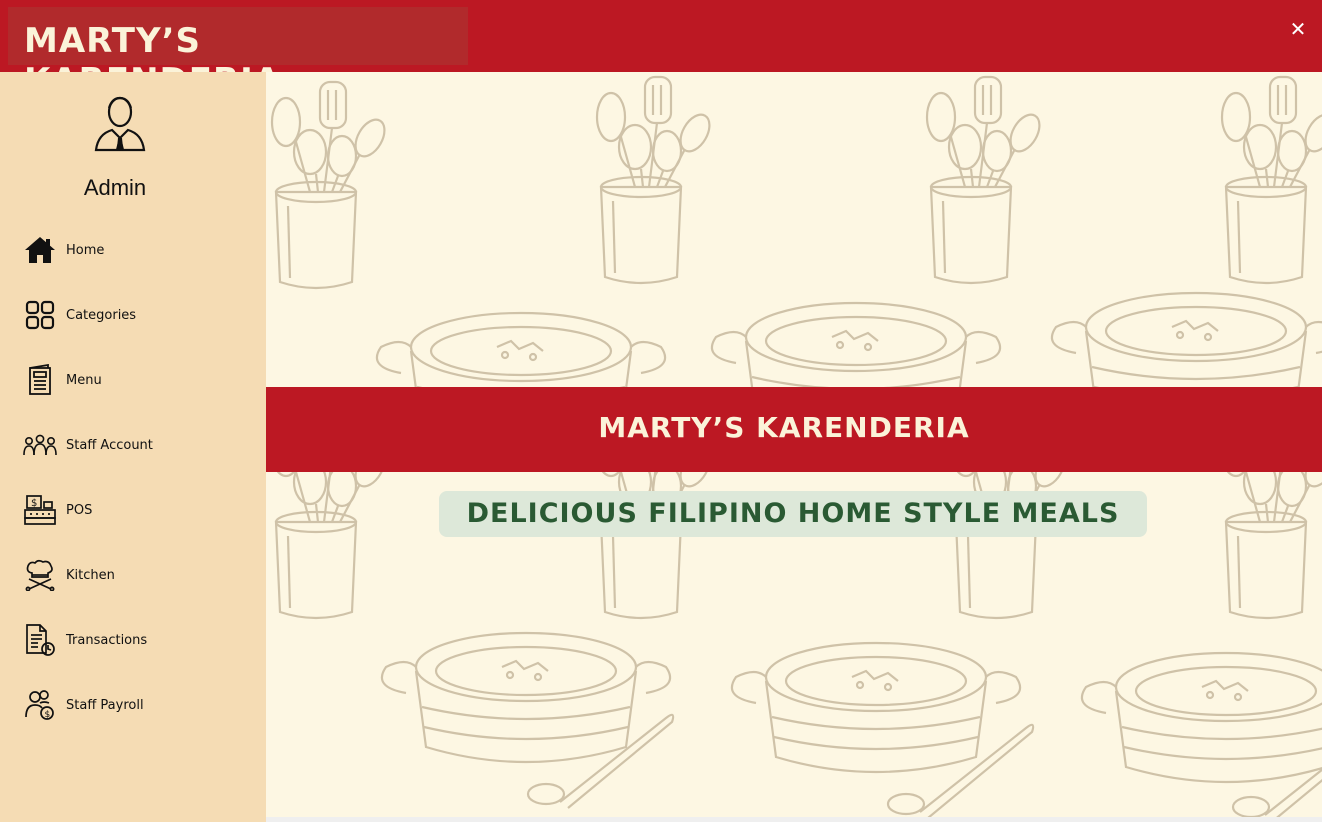 Image resolution: width=1322 pixels, height=822 pixels. What do you see at coordinates (1298, 29) in the screenshot?
I see `close-button: ✕` at bounding box center [1298, 29].